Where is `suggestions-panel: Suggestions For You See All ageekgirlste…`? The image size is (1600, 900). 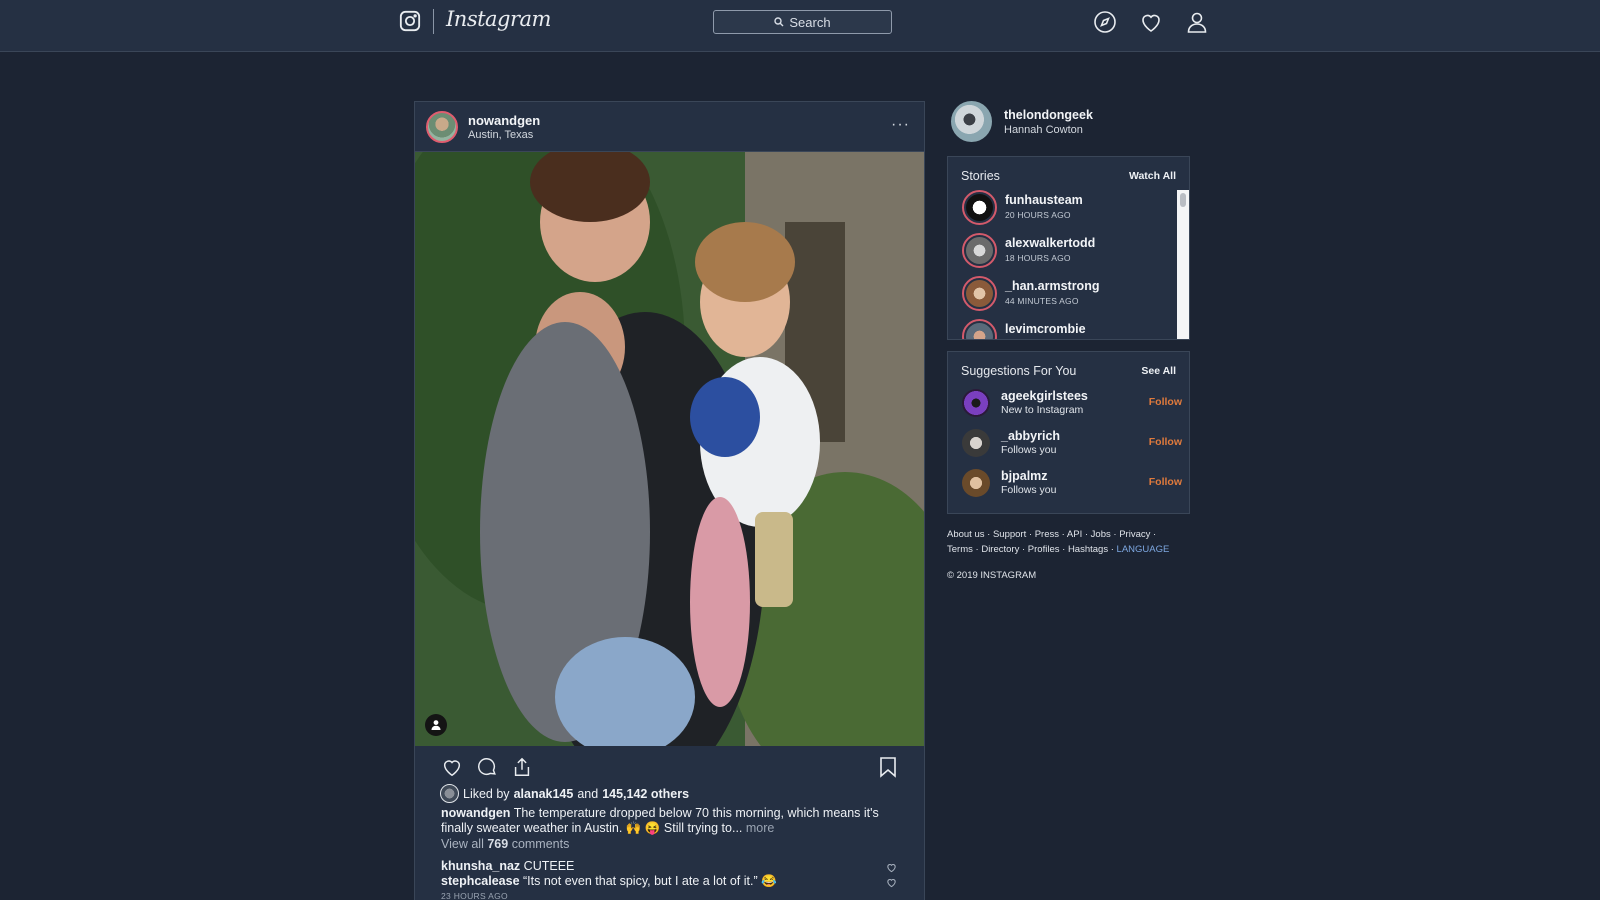 suggestions-panel: Suggestions For You See All ageekgirlste… is located at coordinates (1068, 432).